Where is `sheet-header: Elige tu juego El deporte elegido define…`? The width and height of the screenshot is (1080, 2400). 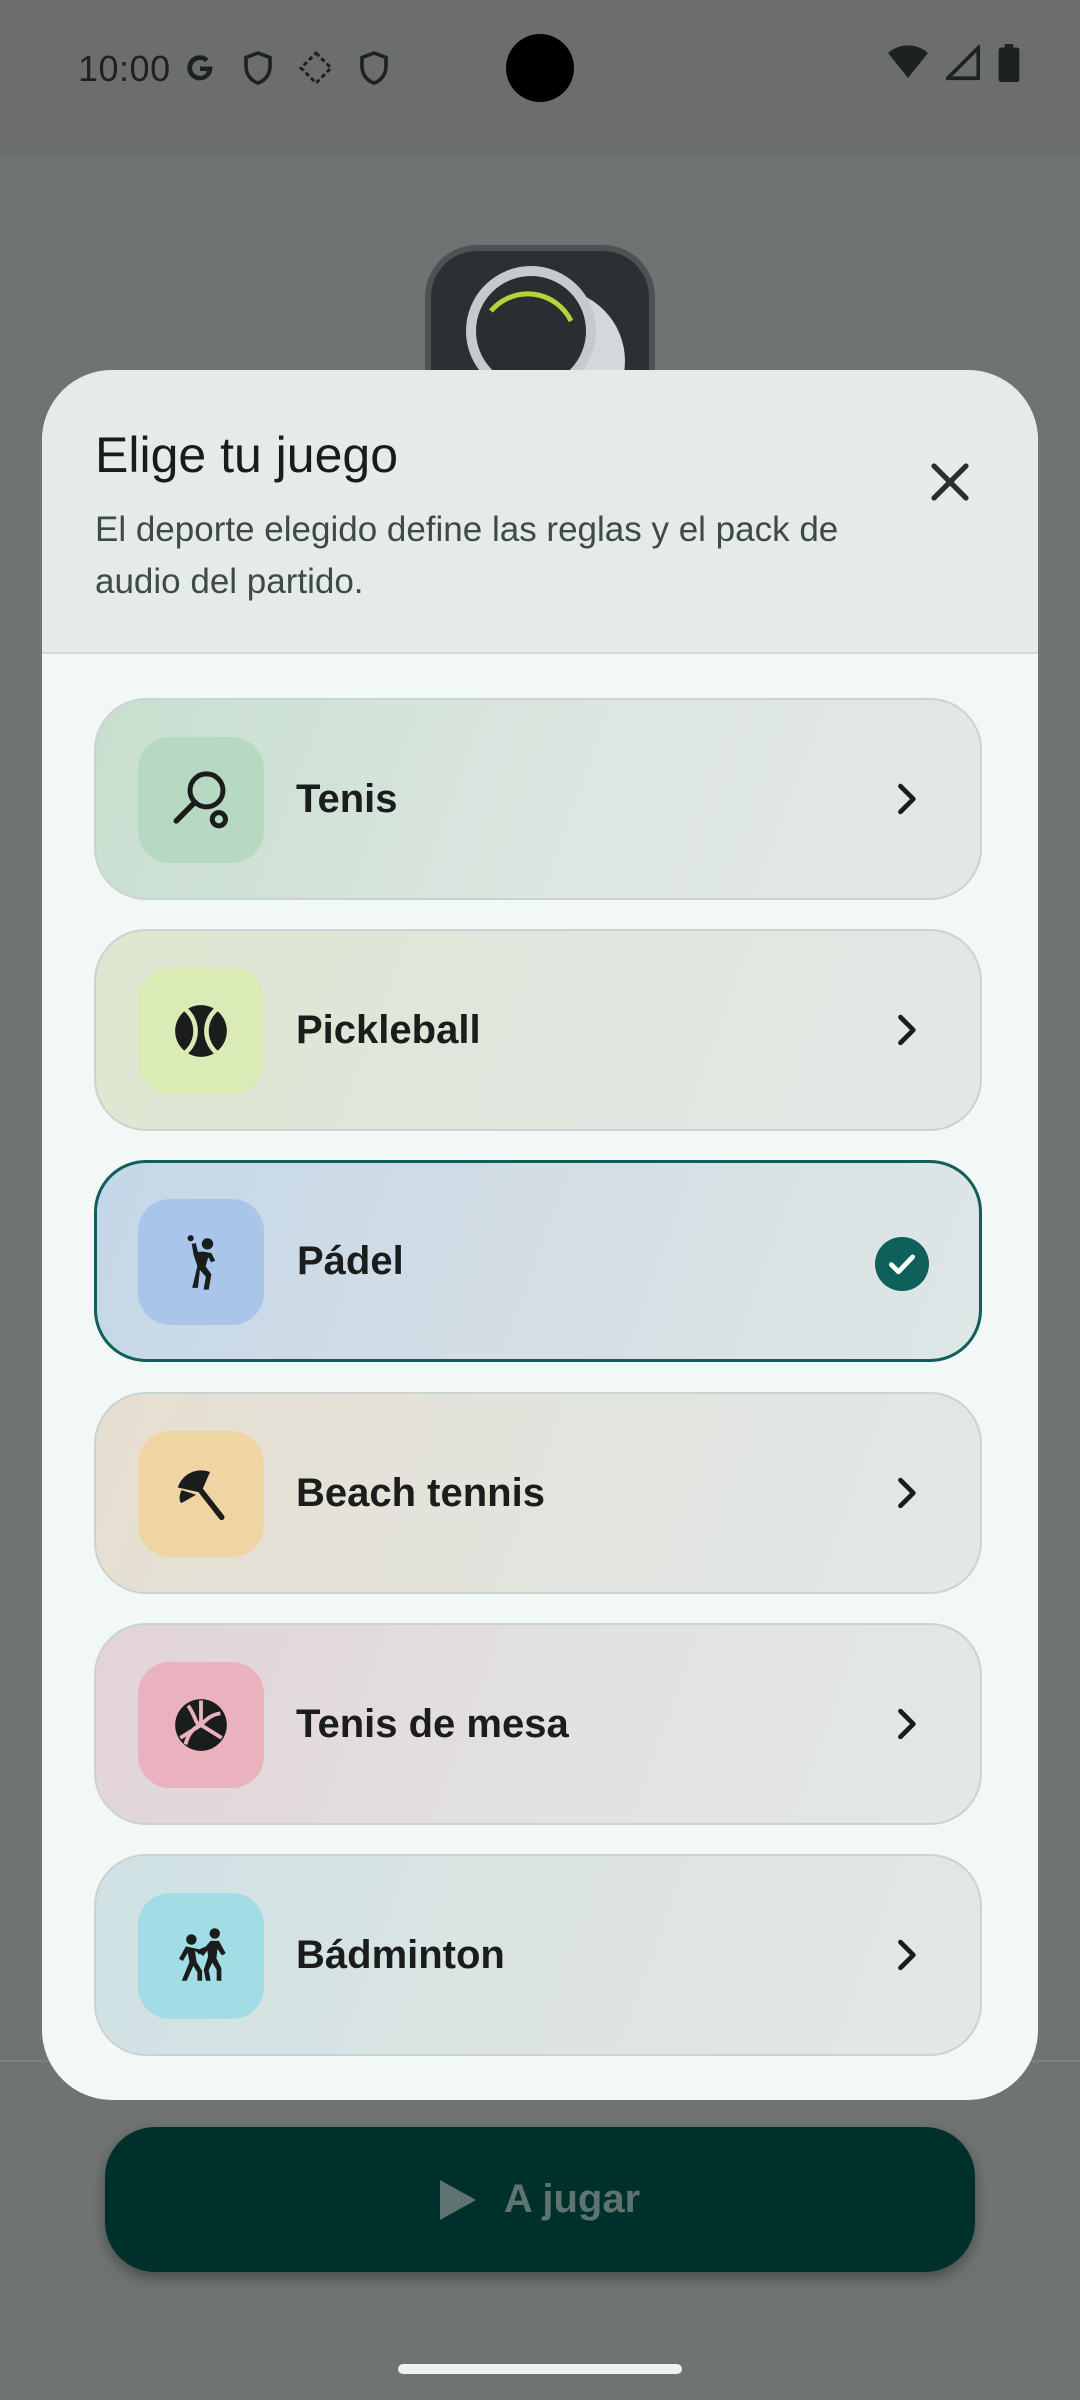
sheet-header: Elige tu juego El deporte elegido define… is located at coordinates (540, 512).